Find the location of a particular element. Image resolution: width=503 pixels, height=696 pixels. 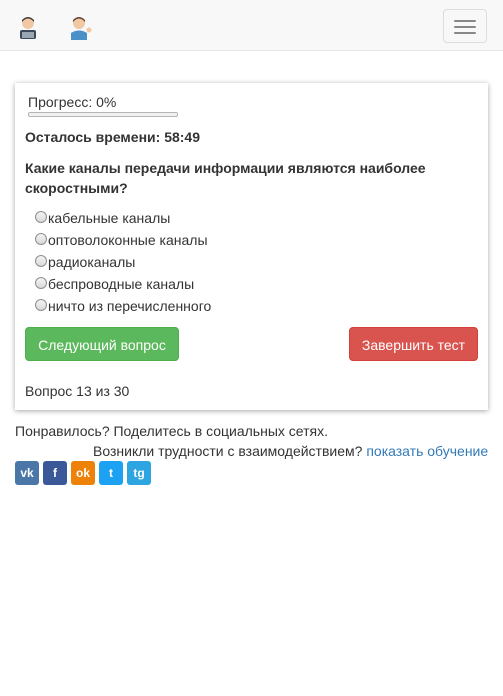

odnoklassniki-share-icon: ok is located at coordinates (83, 473).